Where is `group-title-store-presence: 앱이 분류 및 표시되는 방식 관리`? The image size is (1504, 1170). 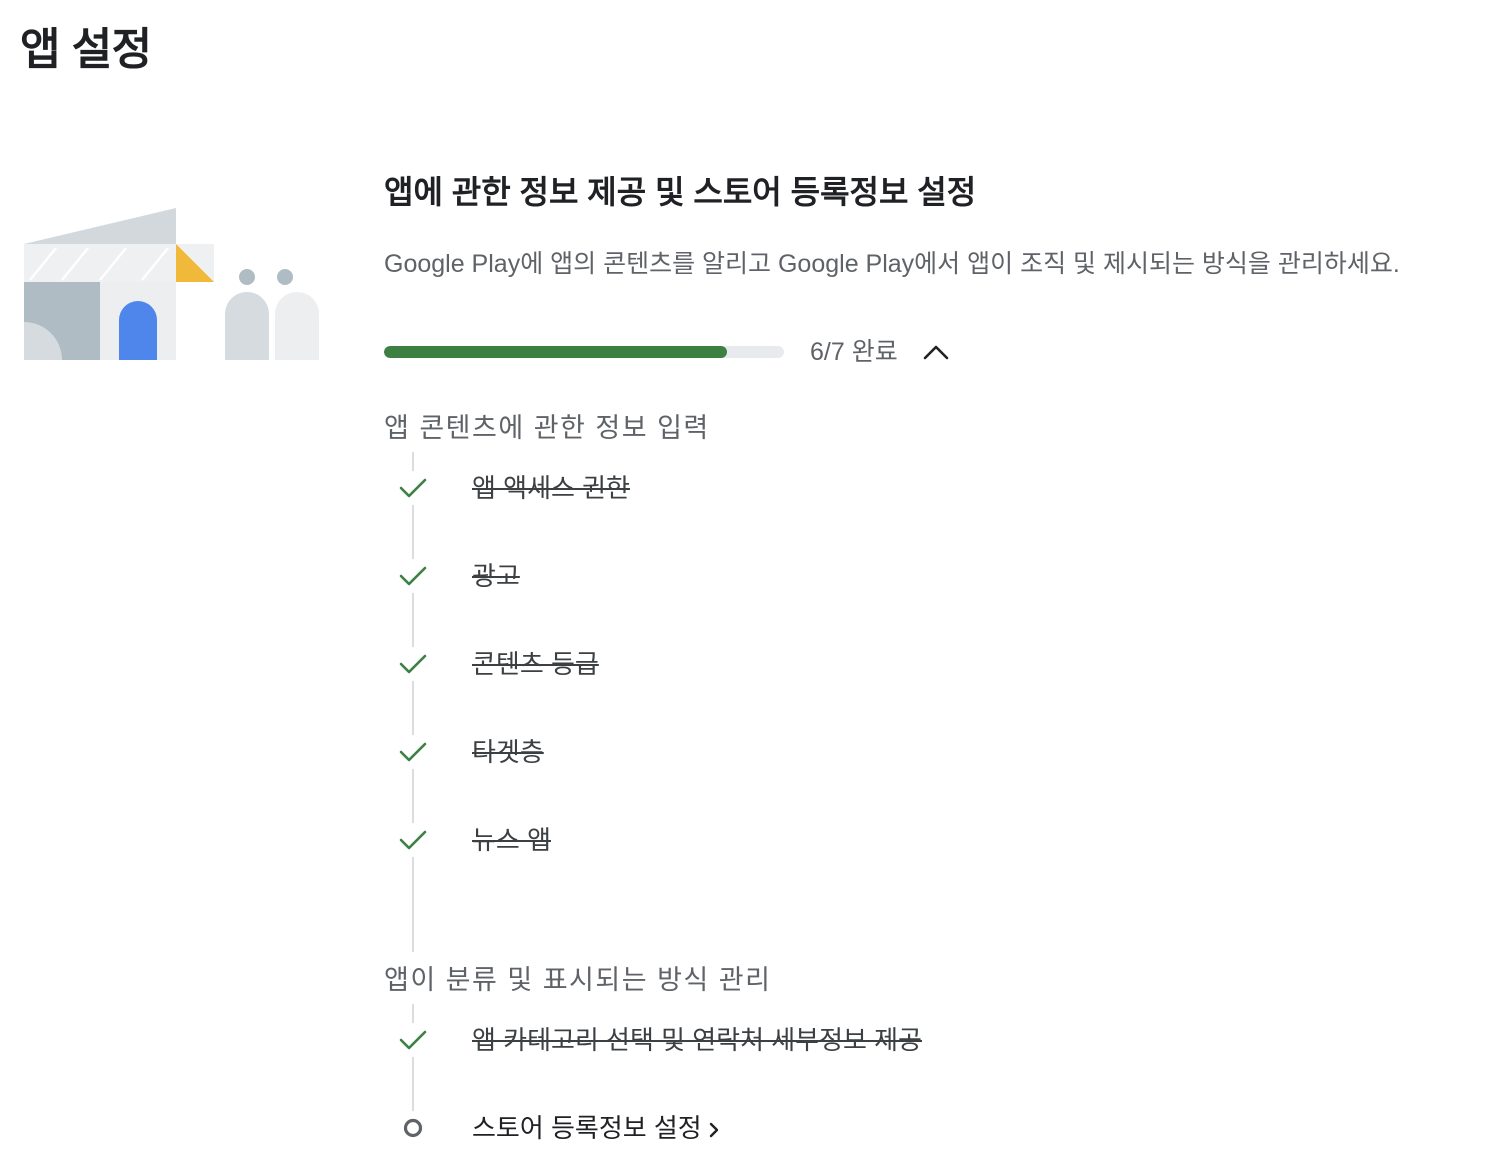
group-title-store-presence: 앱이 분류 및 표시되는 방식 관리 is located at coordinates (581, 980).